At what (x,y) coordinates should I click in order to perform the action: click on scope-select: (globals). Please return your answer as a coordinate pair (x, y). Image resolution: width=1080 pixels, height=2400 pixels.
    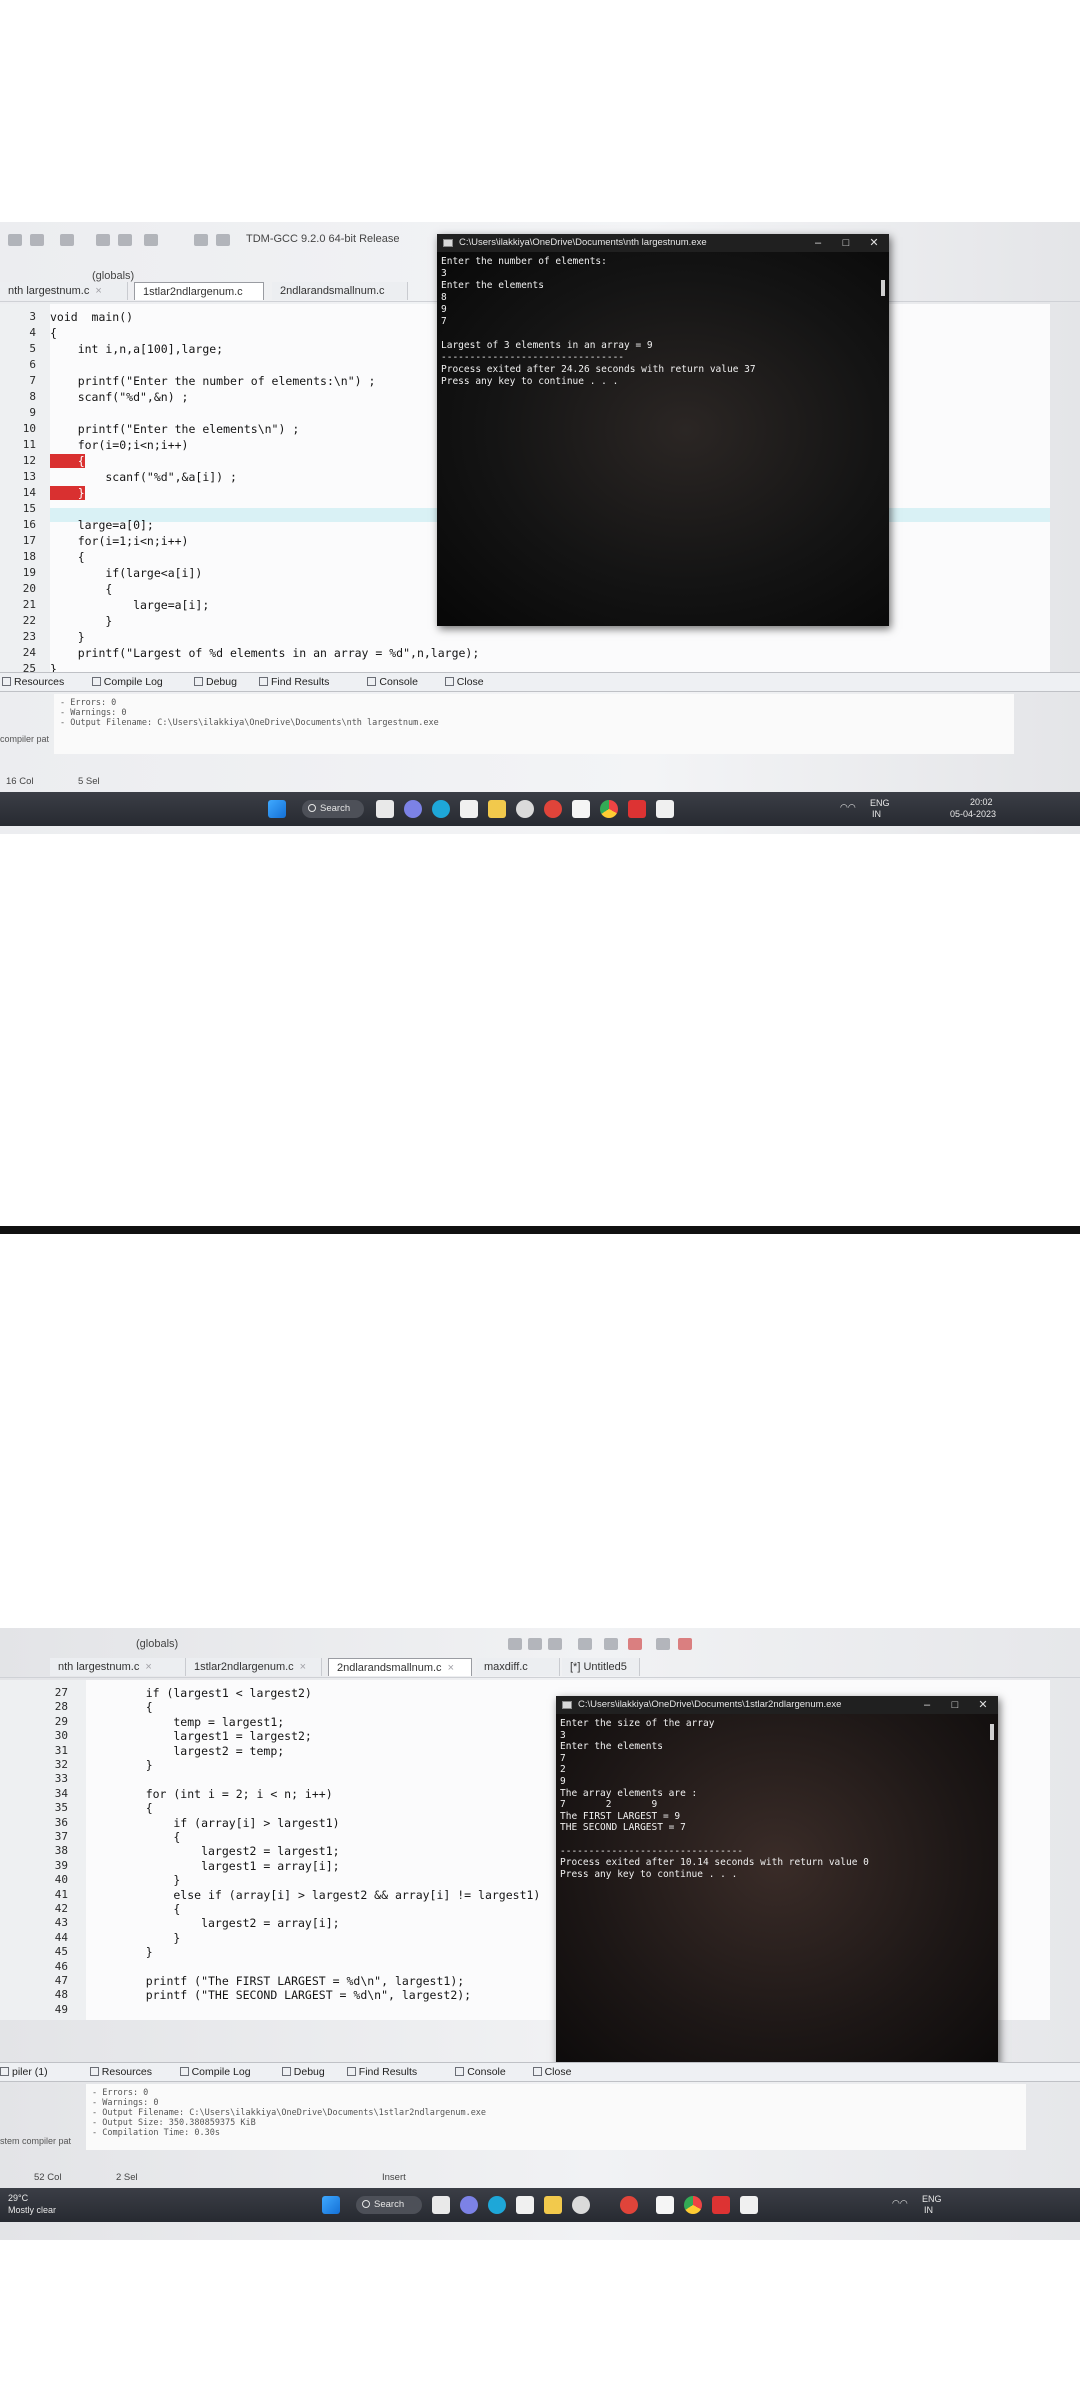
    Looking at the image, I should click on (157, 1644).